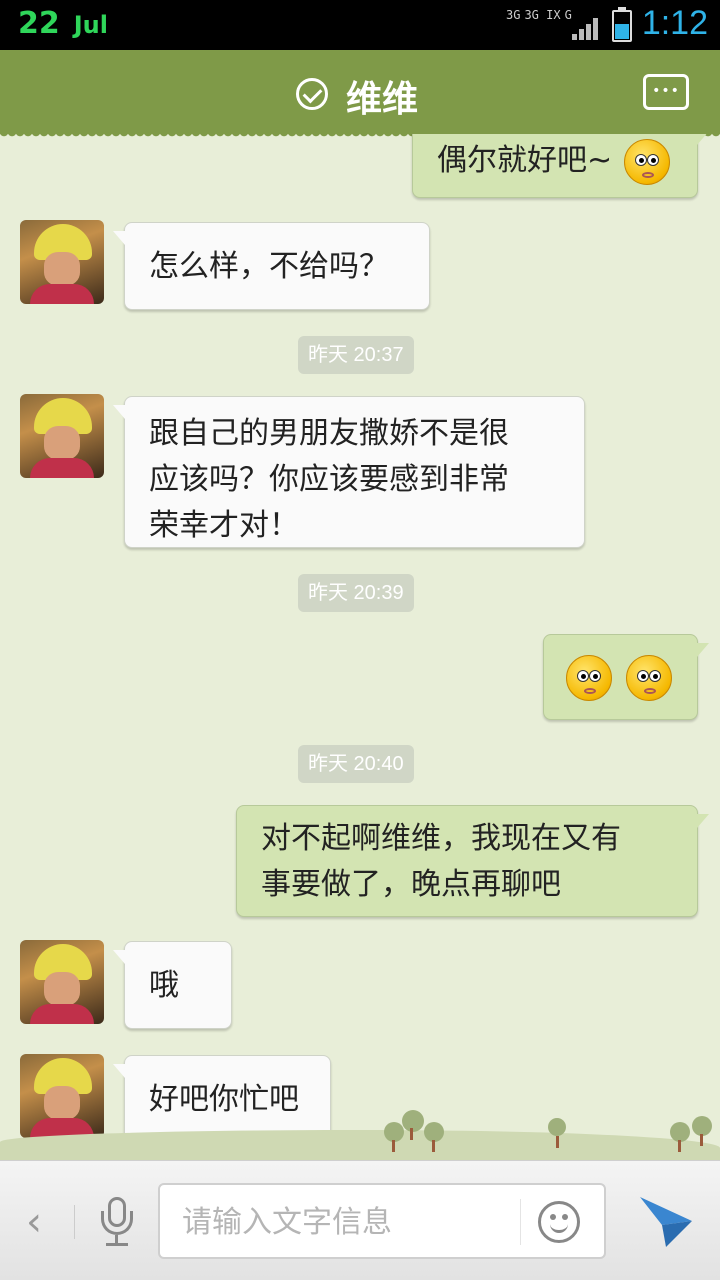 The height and width of the screenshot is (1280, 720). Describe the element at coordinates (224, 1099) in the screenshot. I see `message-text: 好吧你忙吧` at that location.